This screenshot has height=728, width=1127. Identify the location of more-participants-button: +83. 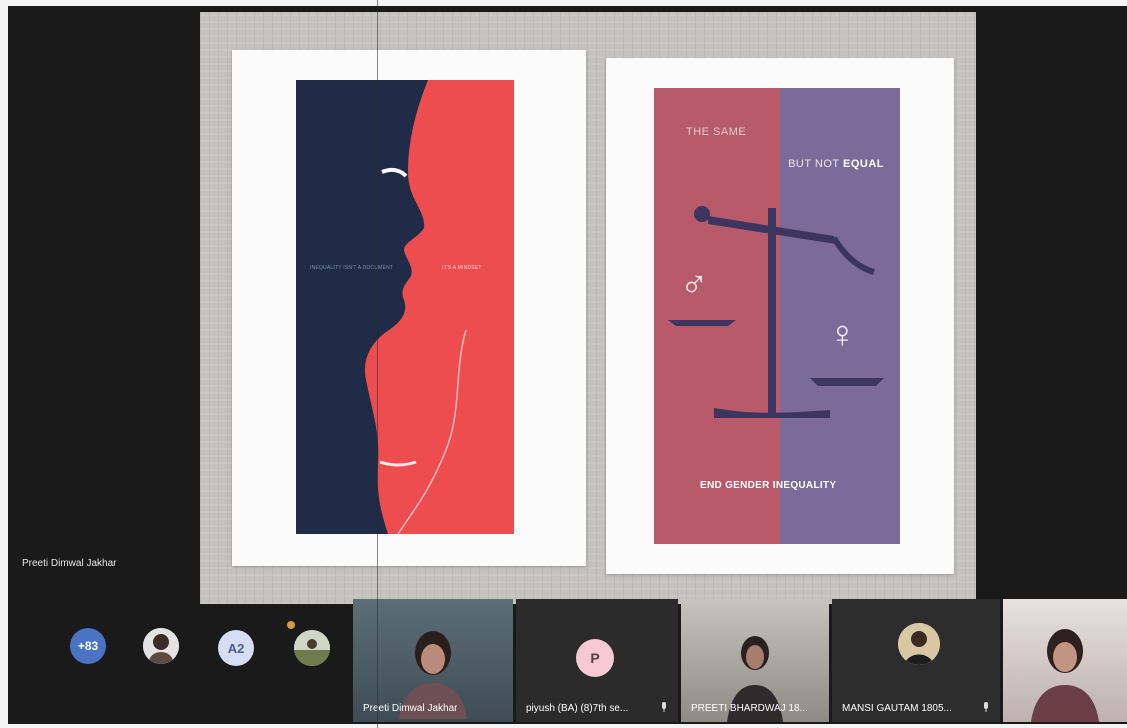
(88, 646).